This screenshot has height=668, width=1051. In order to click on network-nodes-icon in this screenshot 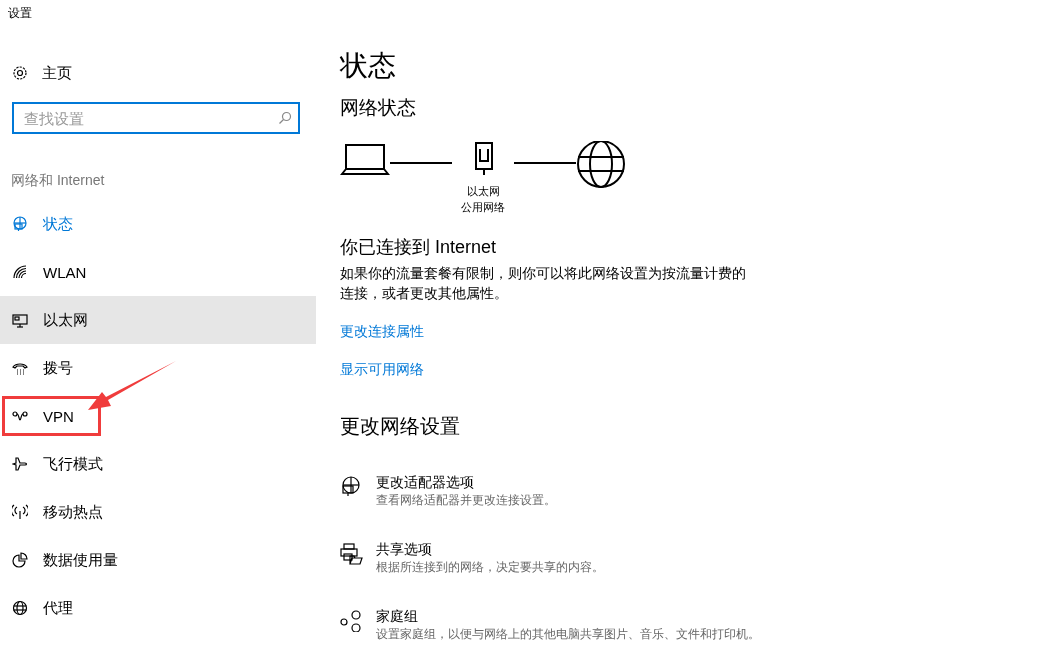, I will do `click(352, 621)`.